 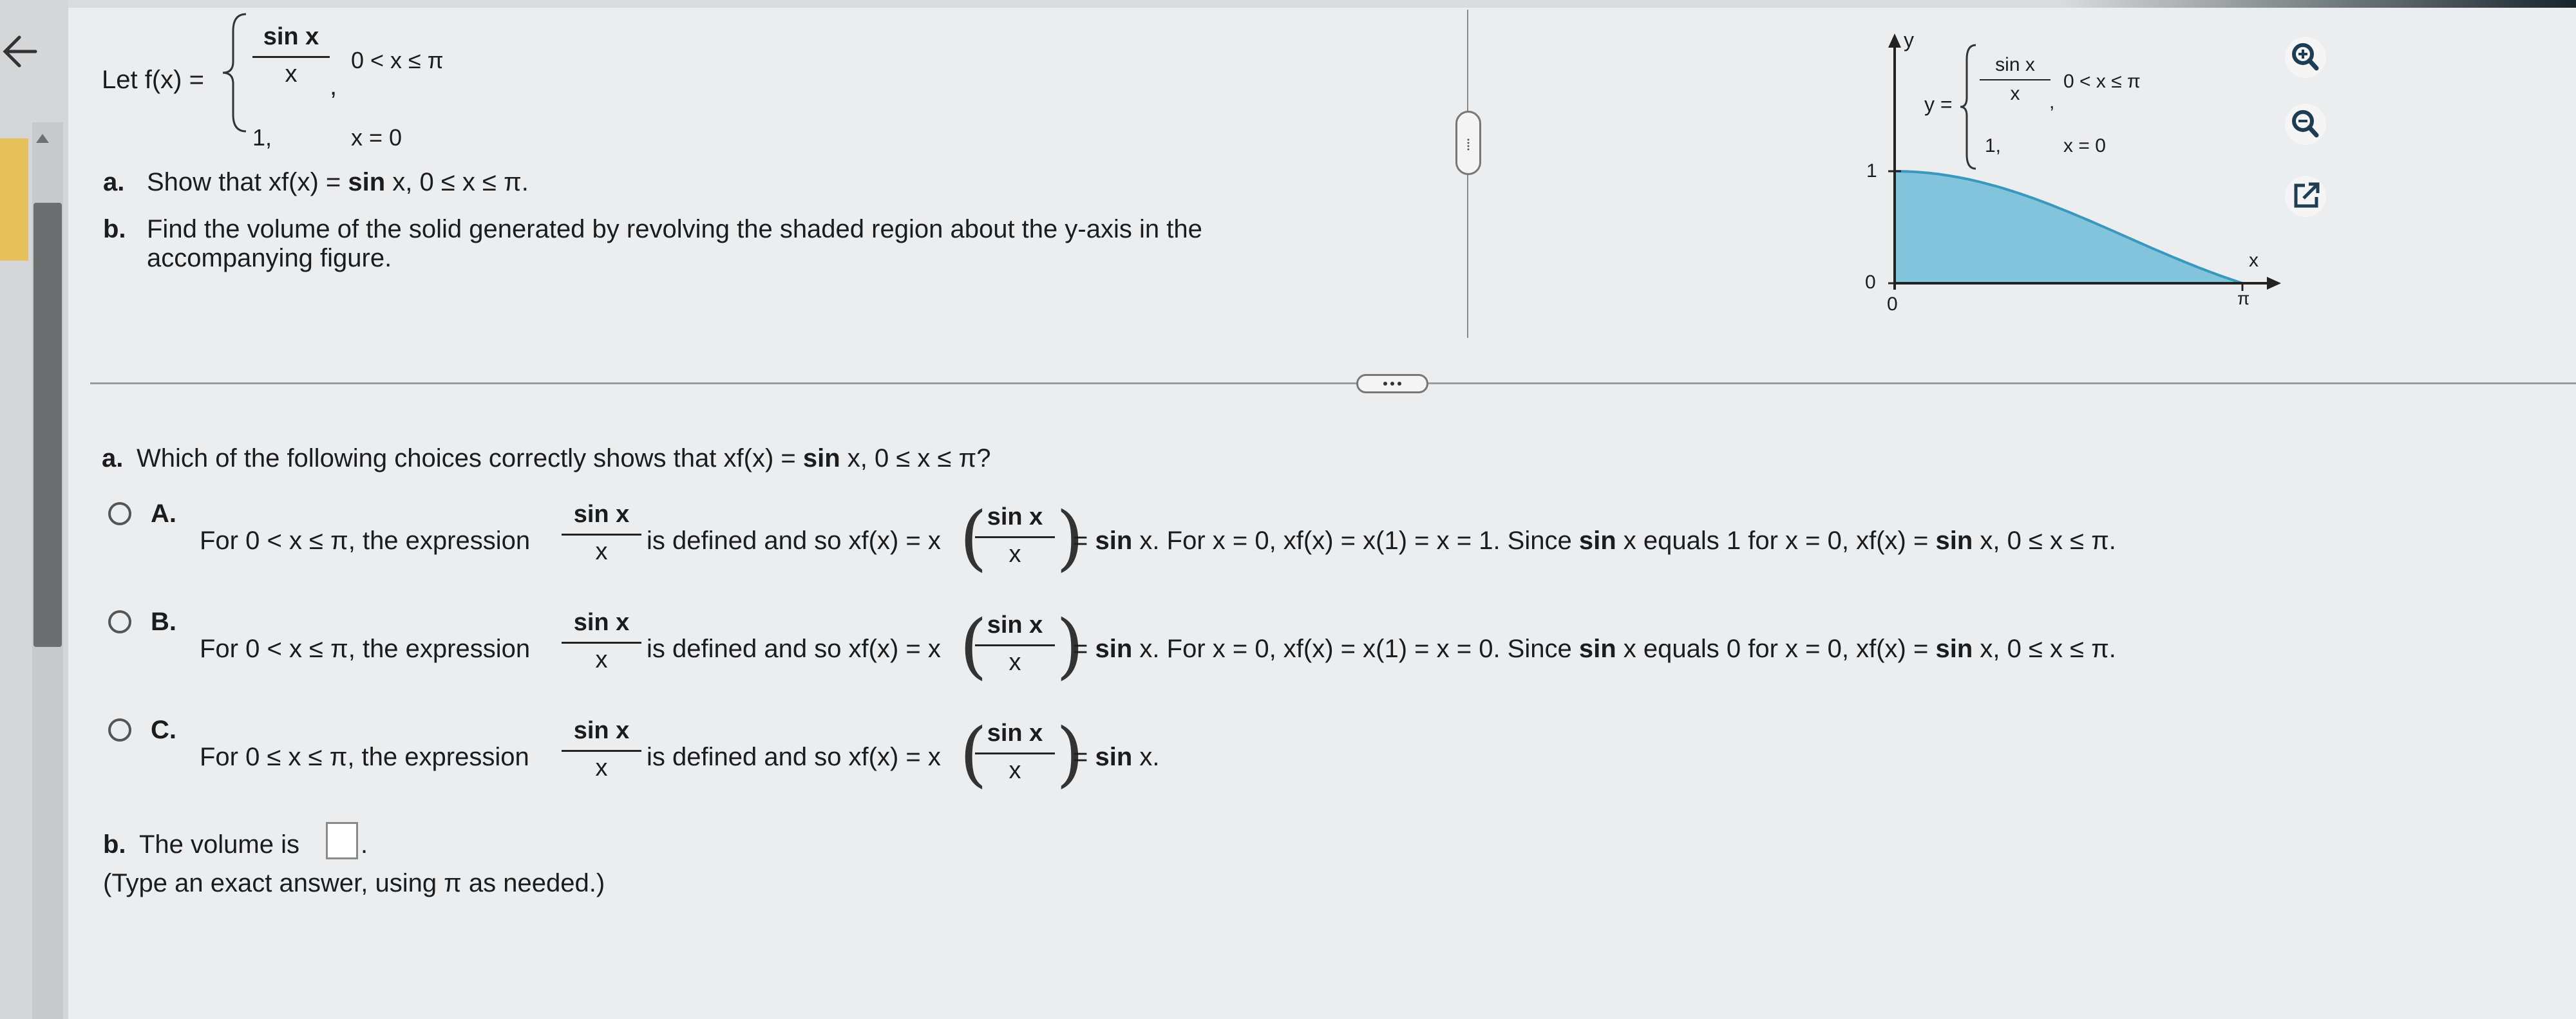 What do you see at coordinates (1015, 644) in the screenshot?
I see `option-b-paren-fraction: sin x x` at bounding box center [1015, 644].